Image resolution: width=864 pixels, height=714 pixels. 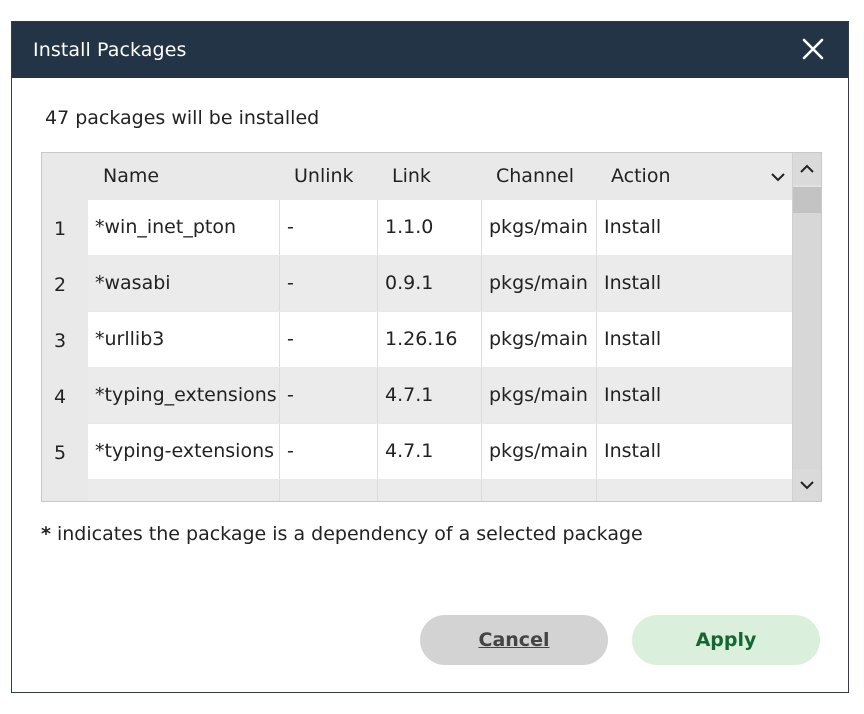 What do you see at coordinates (430, 339) in the screenshot?
I see `package-link: 1.26.16` at bounding box center [430, 339].